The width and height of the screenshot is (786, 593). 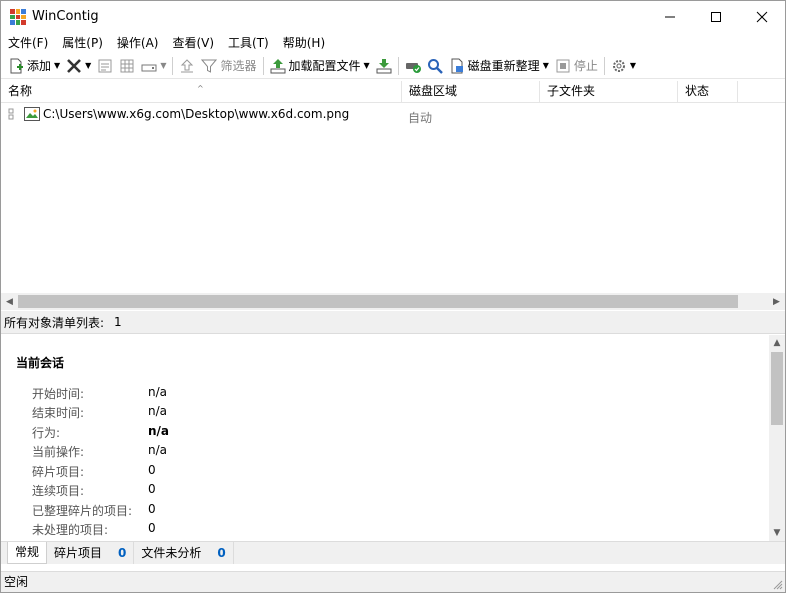 What do you see at coordinates (18, 17) in the screenshot?
I see `app-icon` at bounding box center [18, 17].